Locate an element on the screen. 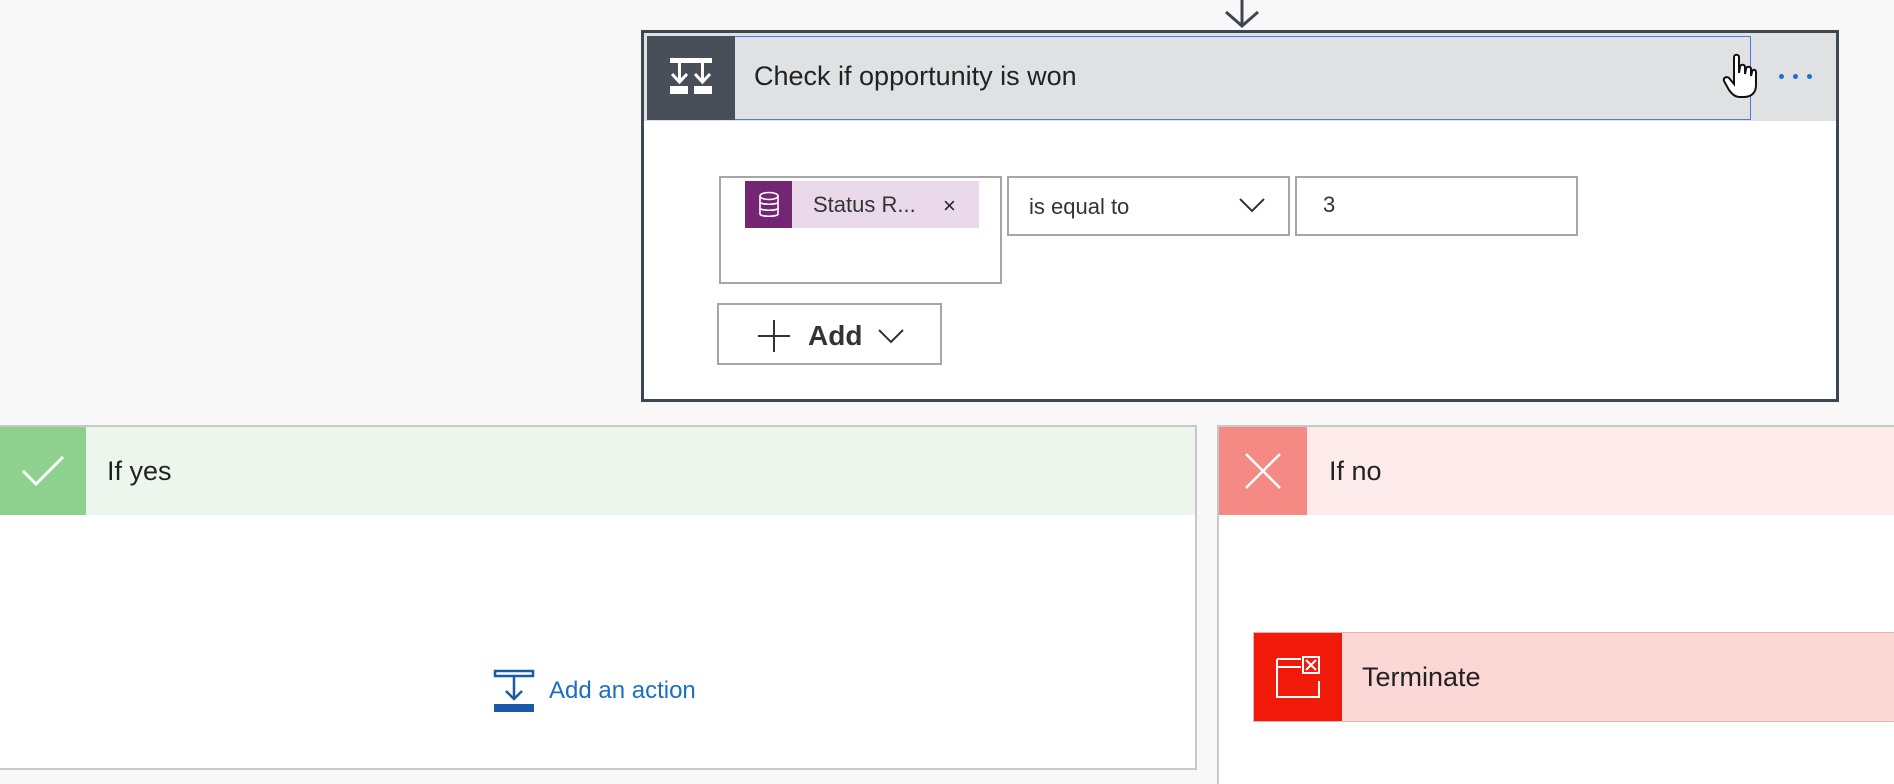 This screenshot has width=1894, height=784. more-options-button is located at coordinates (1795, 76).